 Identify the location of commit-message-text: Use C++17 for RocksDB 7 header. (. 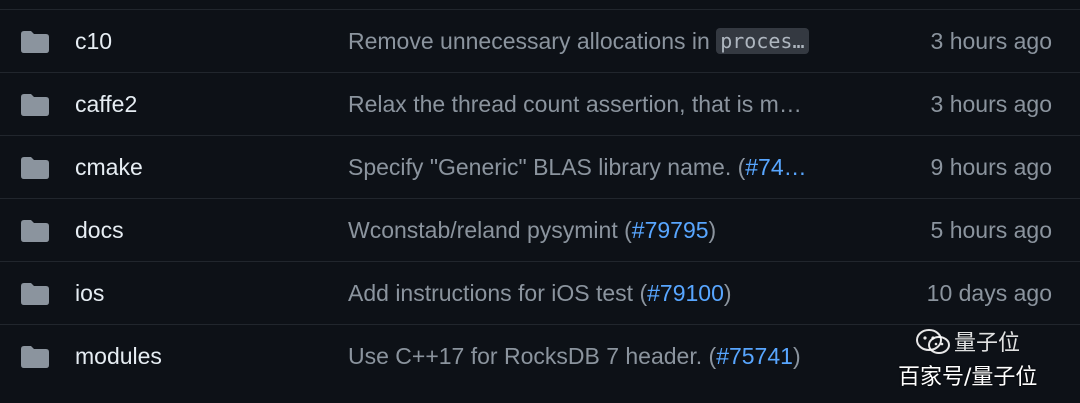
(532, 356).